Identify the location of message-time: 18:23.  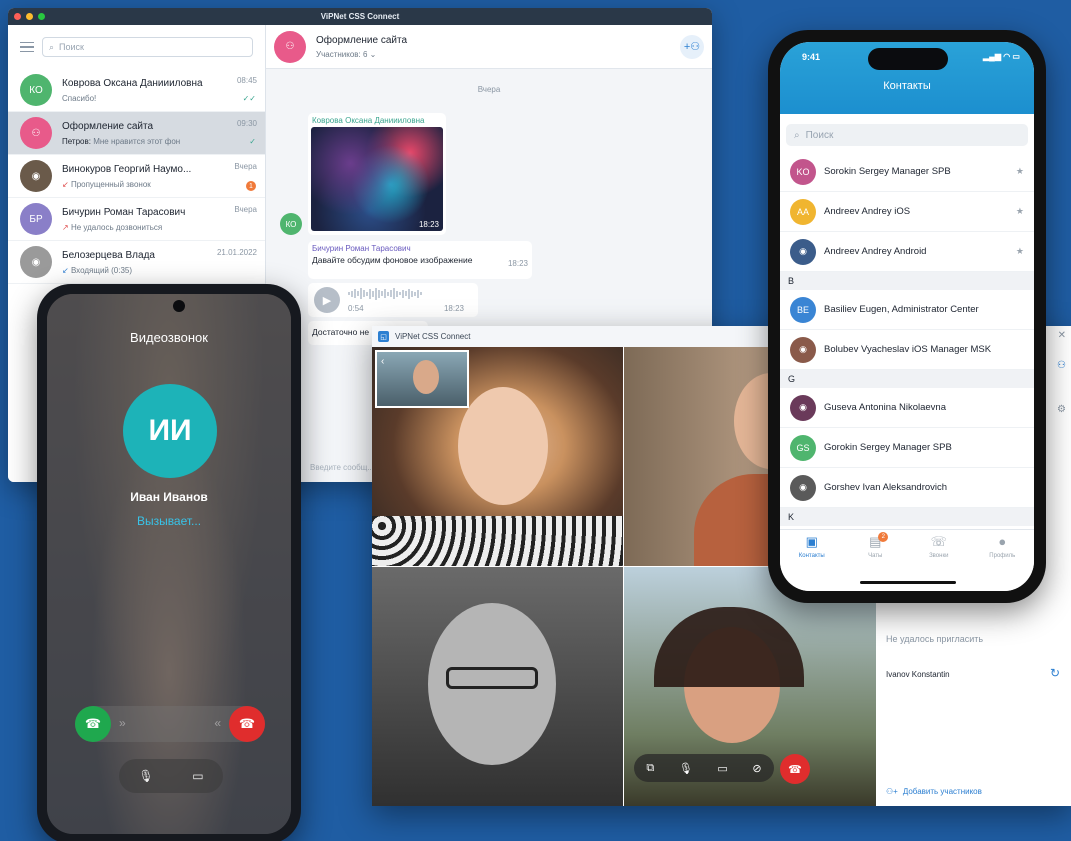
(428, 224).